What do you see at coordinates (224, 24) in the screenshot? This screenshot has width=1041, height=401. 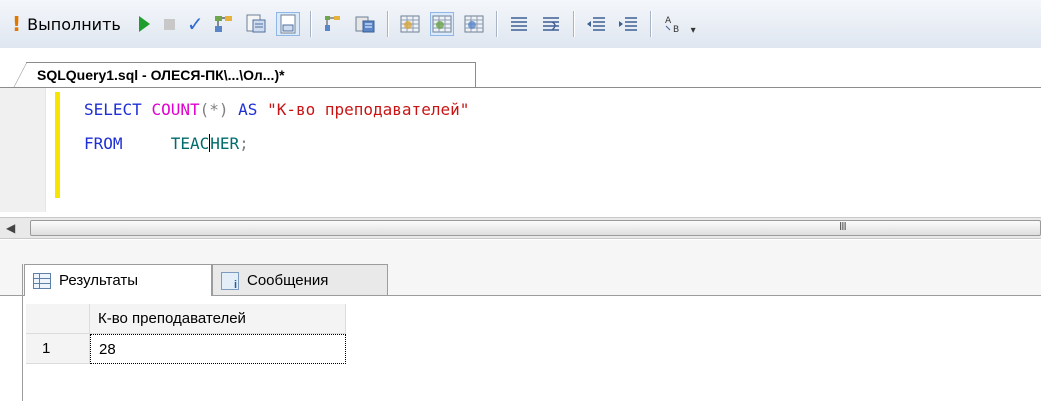 I see `display-plan-icon` at bounding box center [224, 24].